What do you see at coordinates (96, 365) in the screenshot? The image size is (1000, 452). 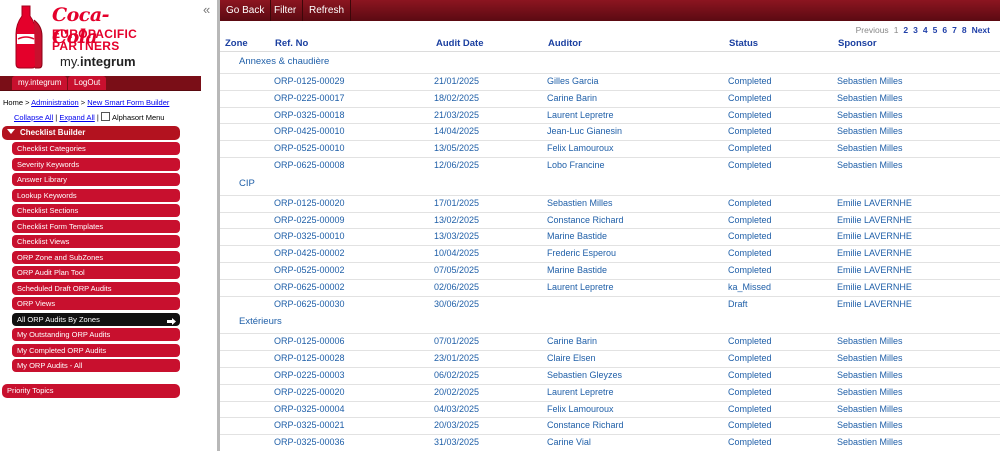 I see `sidebar-item-my-orp-audits-all: My ORP Audits - All` at bounding box center [96, 365].